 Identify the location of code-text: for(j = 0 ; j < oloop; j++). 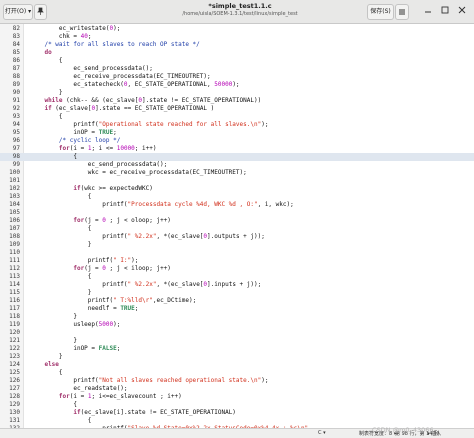
(100, 221).